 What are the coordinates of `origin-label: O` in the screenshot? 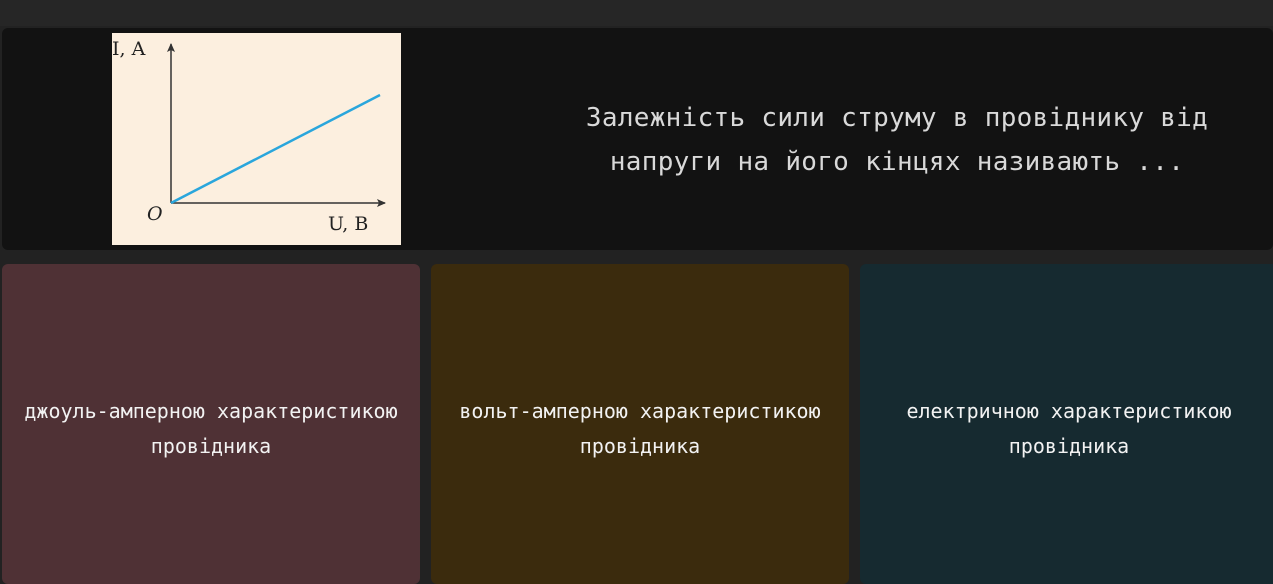 It's located at (155, 214).